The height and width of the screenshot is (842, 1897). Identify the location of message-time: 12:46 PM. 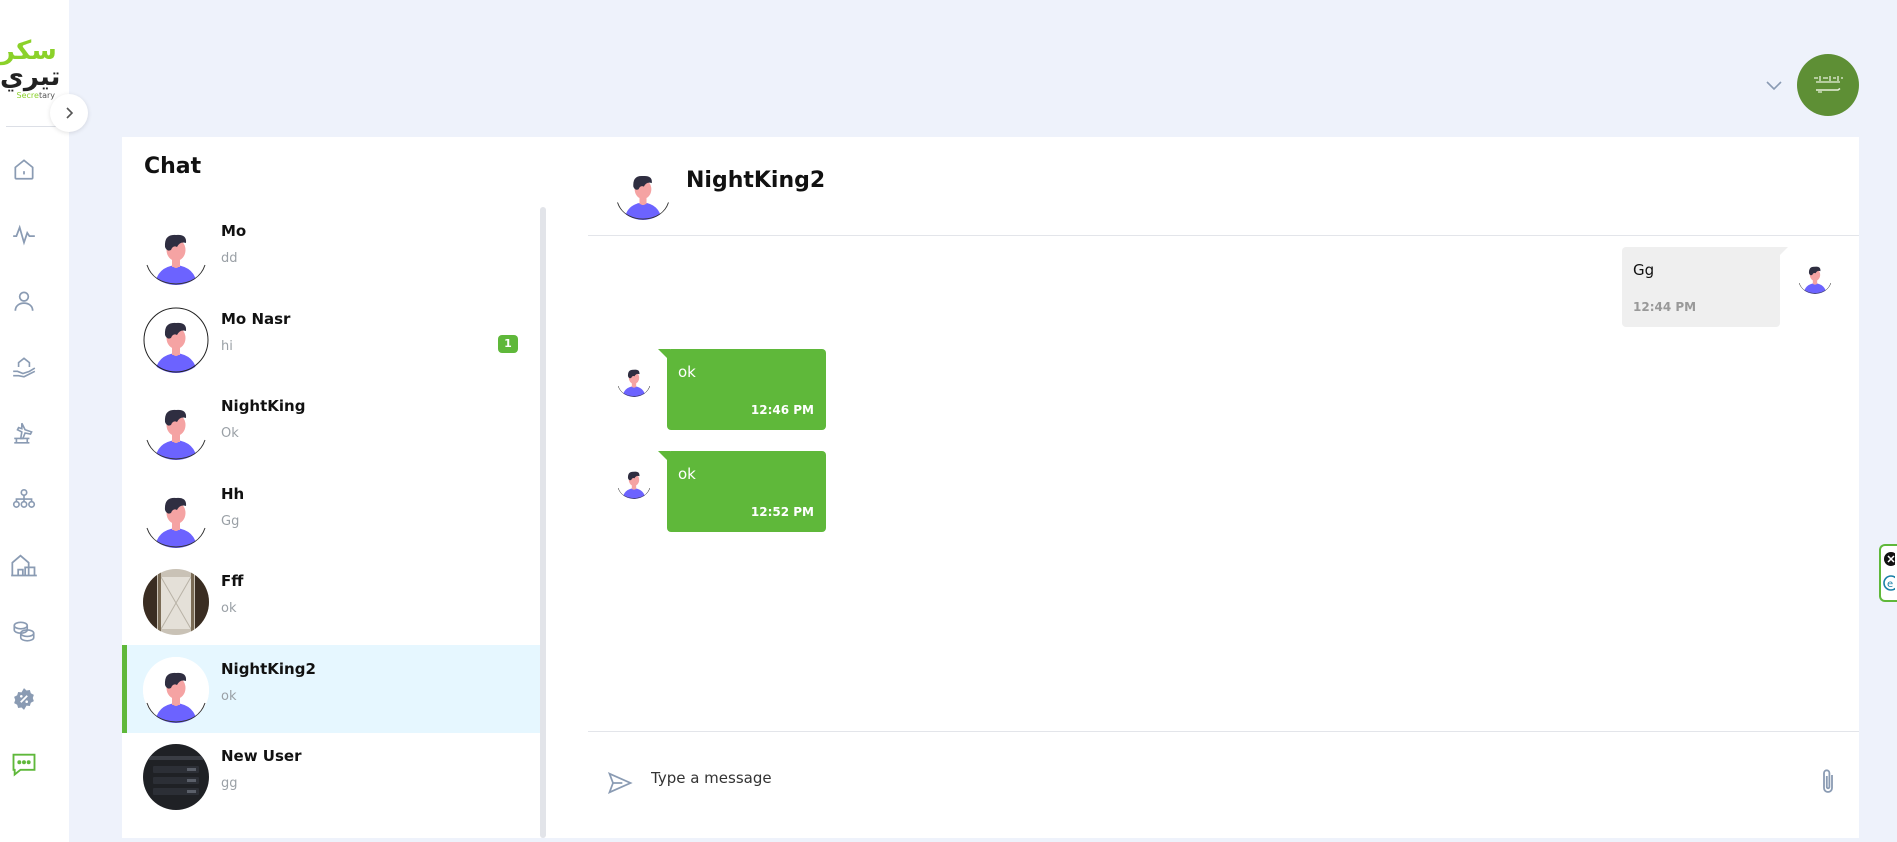
(782, 410).